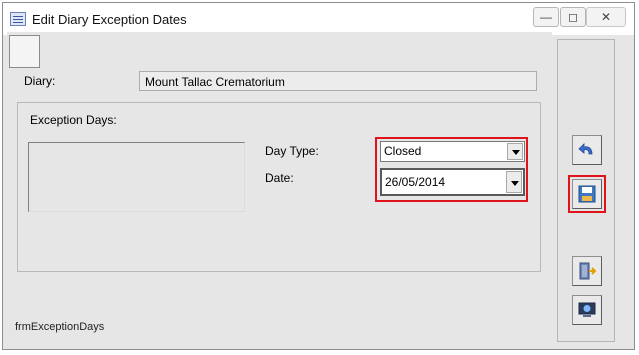  I want to click on view-button, so click(587, 310).